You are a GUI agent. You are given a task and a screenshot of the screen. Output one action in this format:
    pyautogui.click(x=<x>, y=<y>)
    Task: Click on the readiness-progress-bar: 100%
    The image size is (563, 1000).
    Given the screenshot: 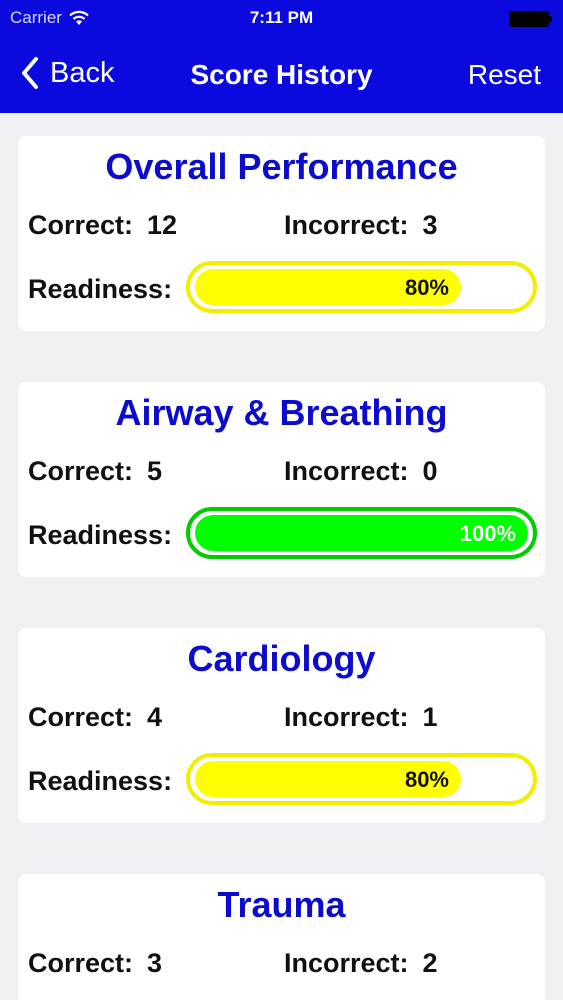 What is the action you would take?
    pyautogui.click(x=361, y=533)
    